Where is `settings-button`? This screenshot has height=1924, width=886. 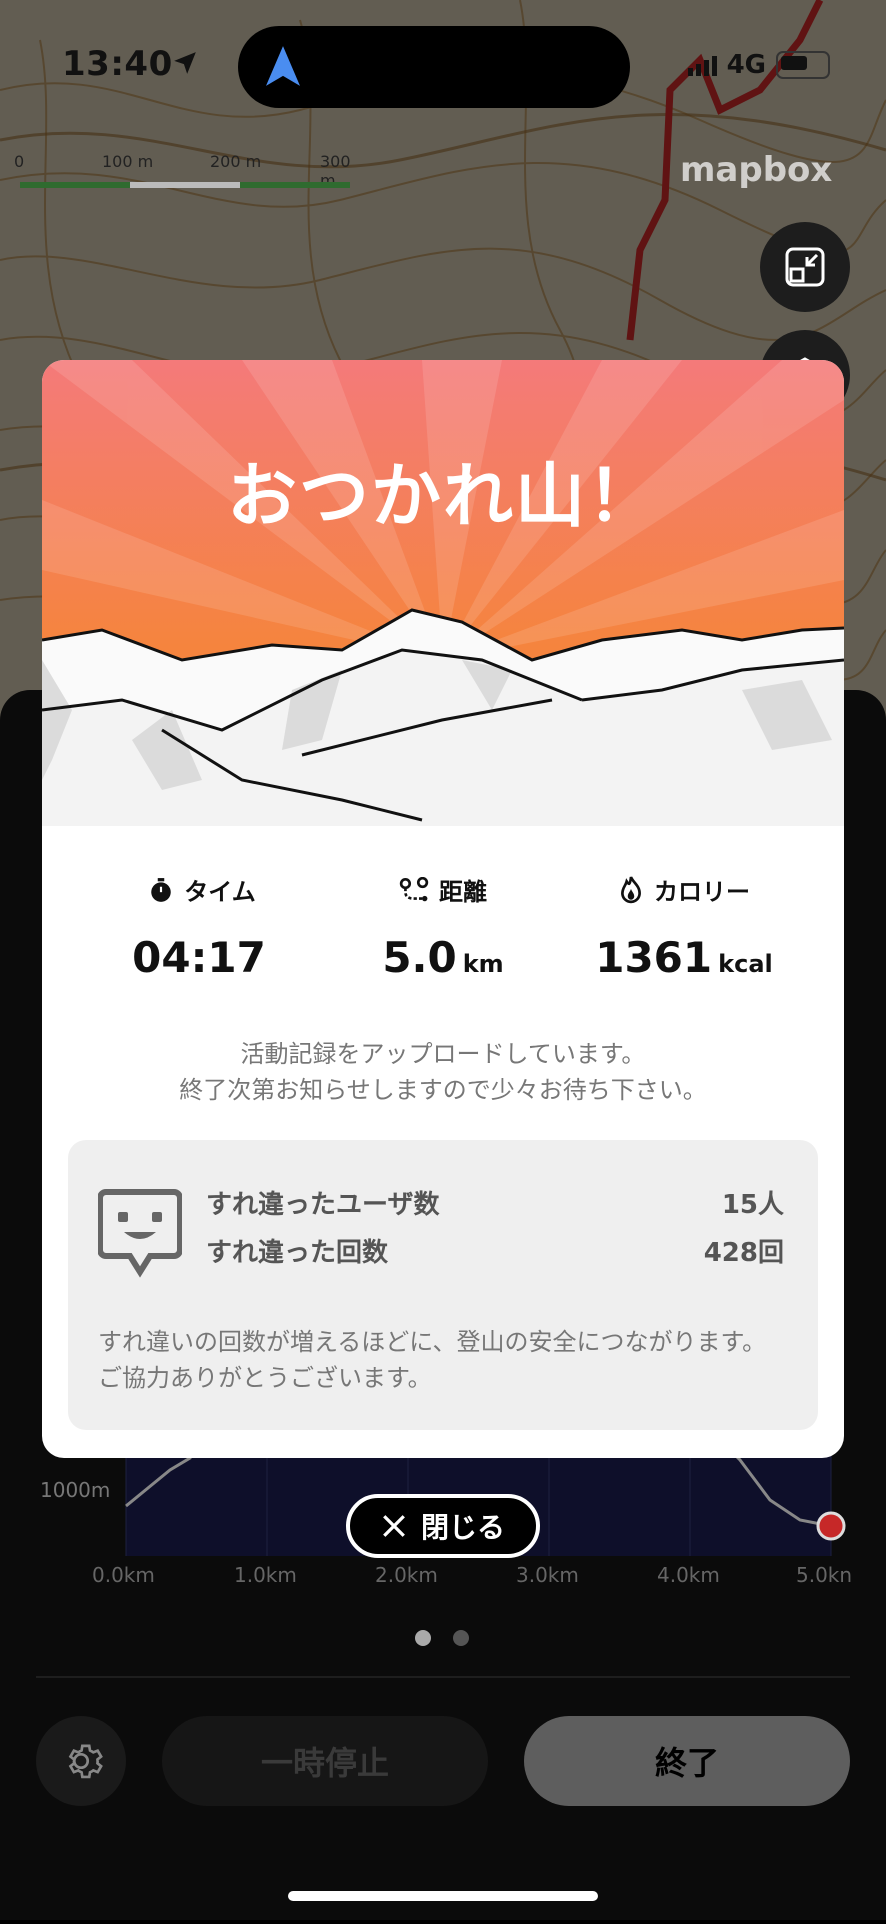 settings-button is located at coordinates (81, 1761).